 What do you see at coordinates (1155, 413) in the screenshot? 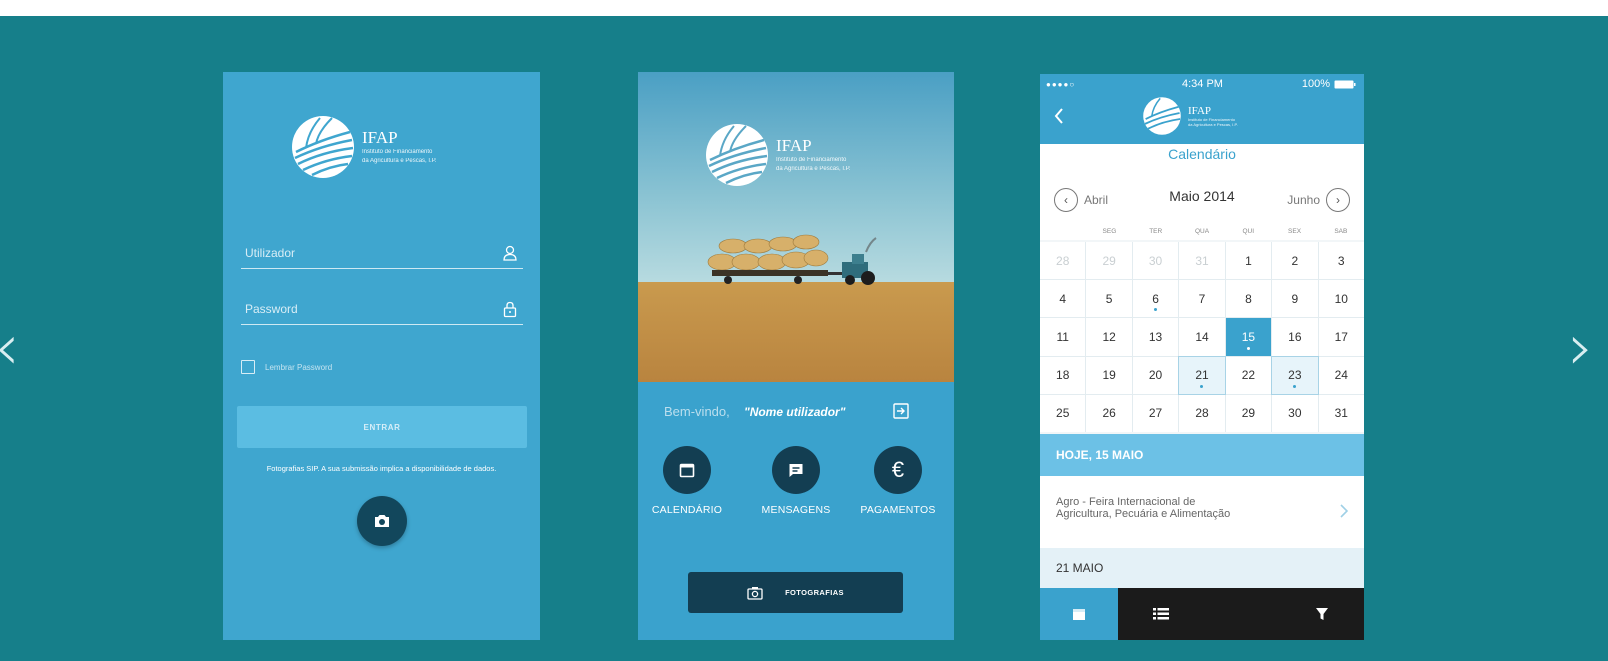
I see `calendar-day: 27` at bounding box center [1155, 413].